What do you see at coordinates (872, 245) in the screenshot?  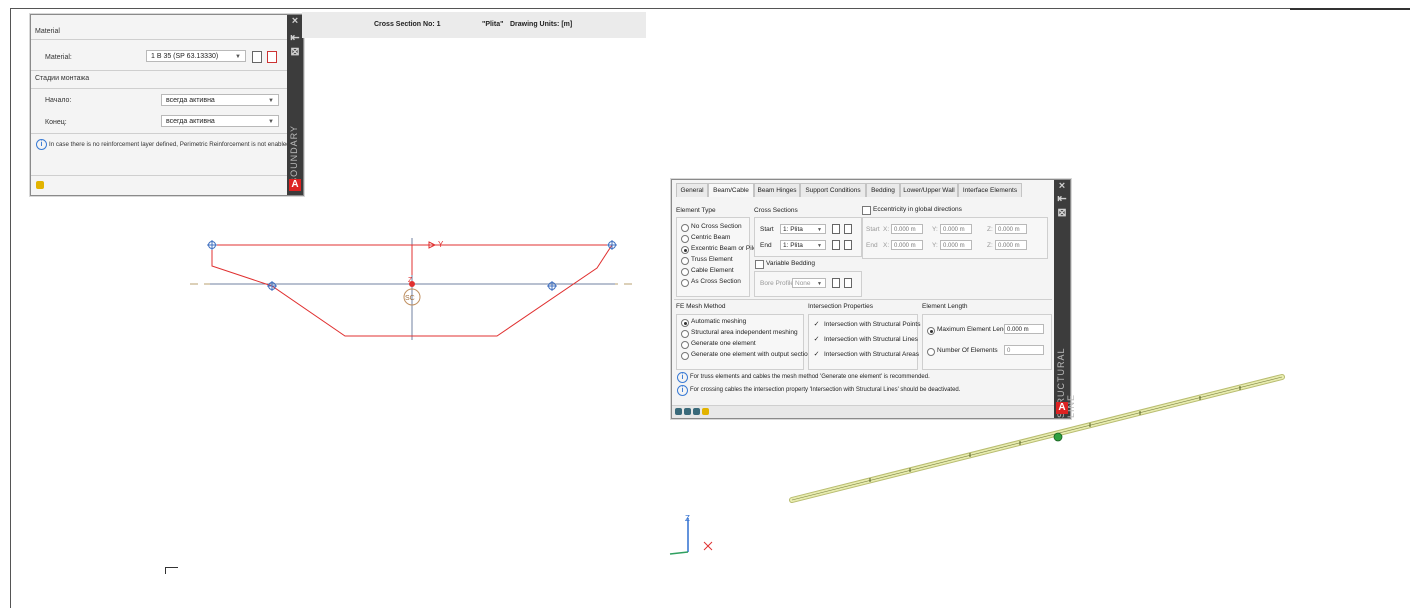 I see `ecc-end-label: End` at bounding box center [872, 245].